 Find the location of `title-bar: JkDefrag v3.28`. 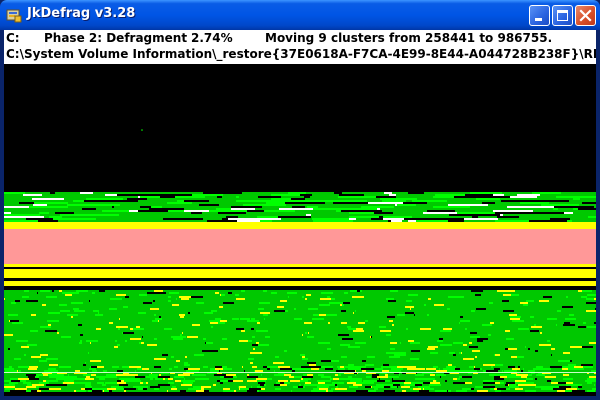

title-bar: JkDefrag v3.28 is located at coordinates (300, 15).